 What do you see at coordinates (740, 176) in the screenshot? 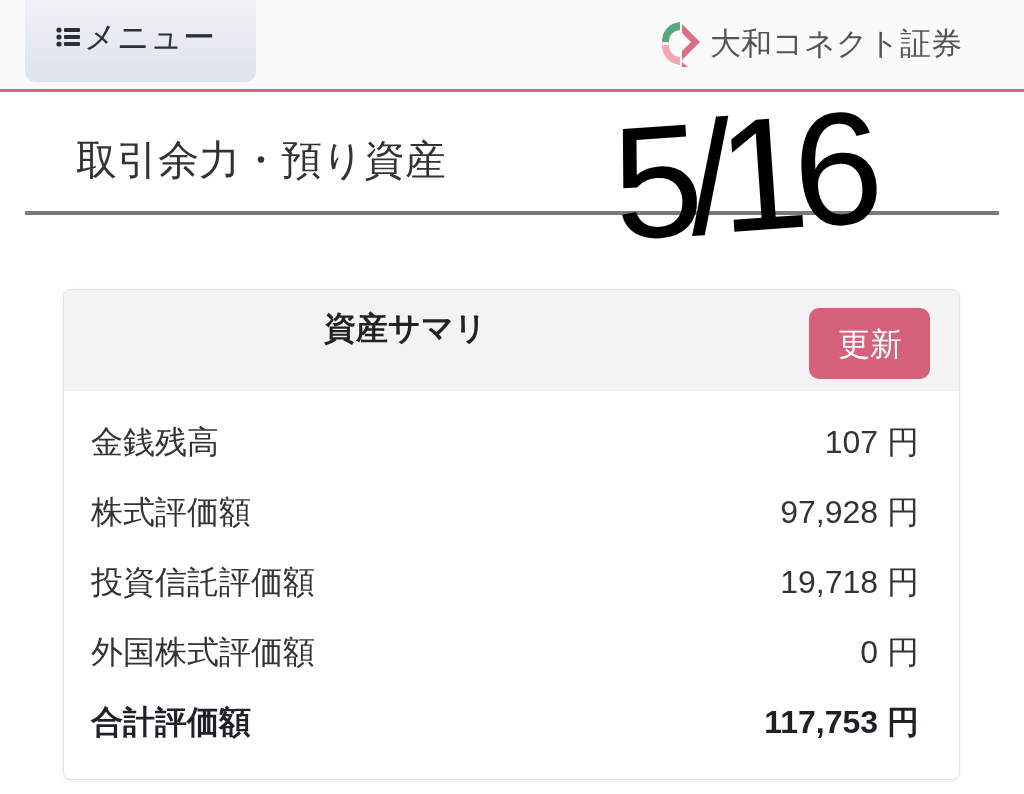
I see `handwritten-note: 5/16` at bounding box center [740, 176].